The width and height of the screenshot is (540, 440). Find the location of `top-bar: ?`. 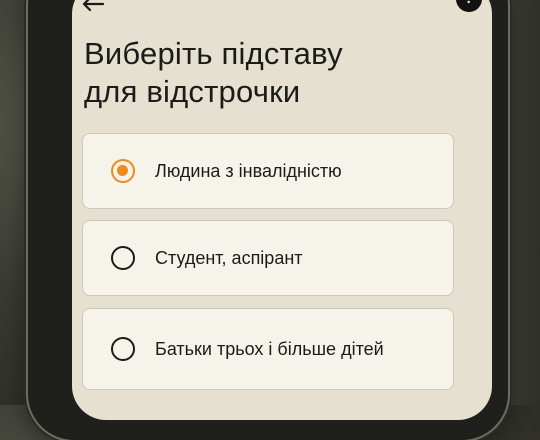

top-bar: ? is located at coordinates (282, 10).